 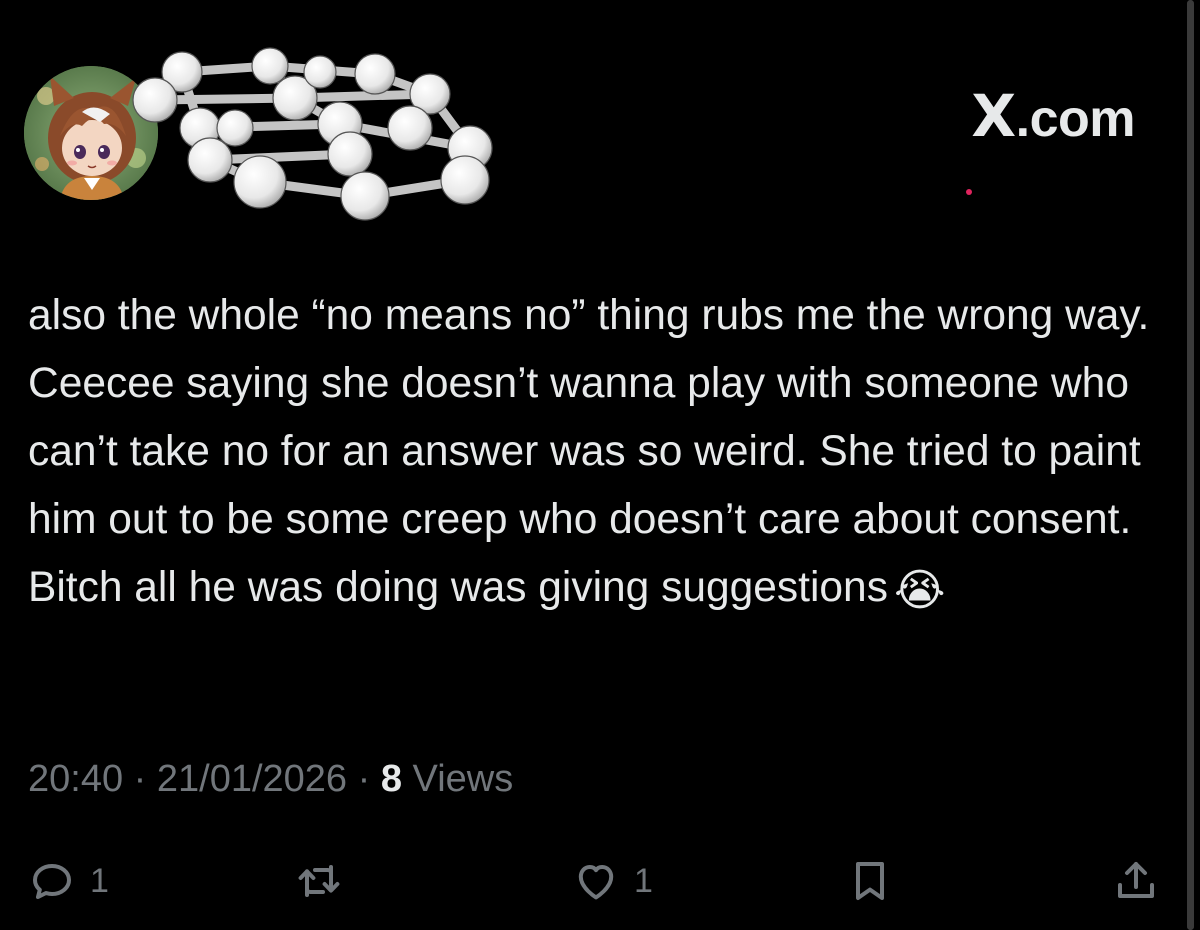 I want to click on notification-dot, so click(x=969, y=192).